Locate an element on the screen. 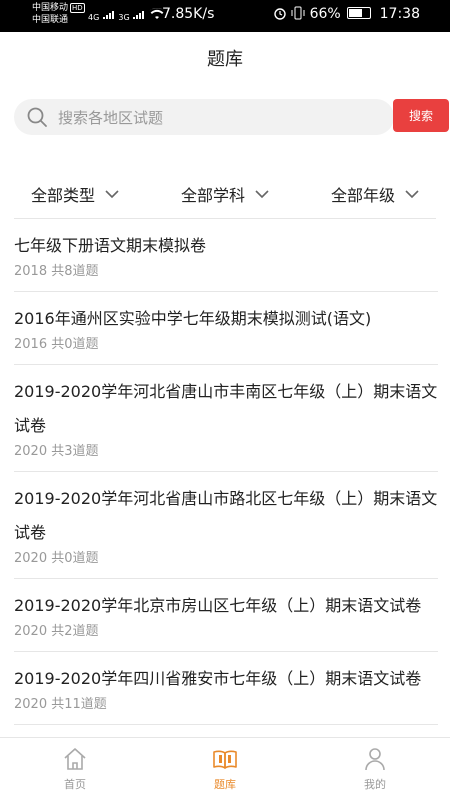 This screenshot has height=801, width=450. search-bar is located at coordinates (204, 117).